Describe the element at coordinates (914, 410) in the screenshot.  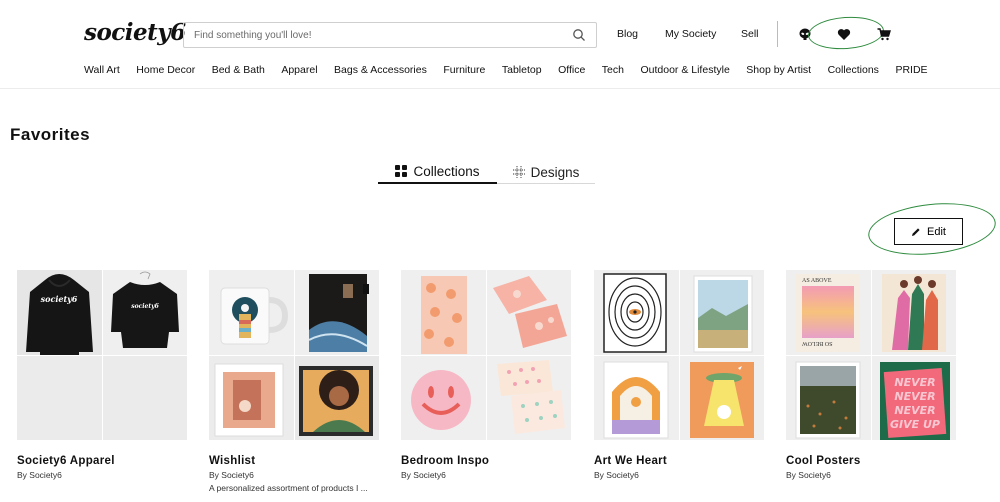
I see `never-line-3: NEVER` at that location.